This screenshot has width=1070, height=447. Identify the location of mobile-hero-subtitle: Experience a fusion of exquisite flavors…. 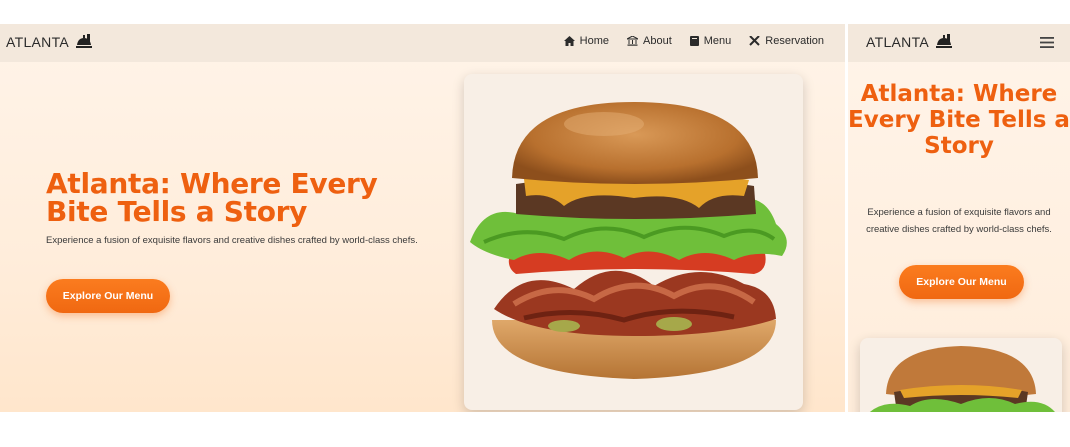
(959, 221).